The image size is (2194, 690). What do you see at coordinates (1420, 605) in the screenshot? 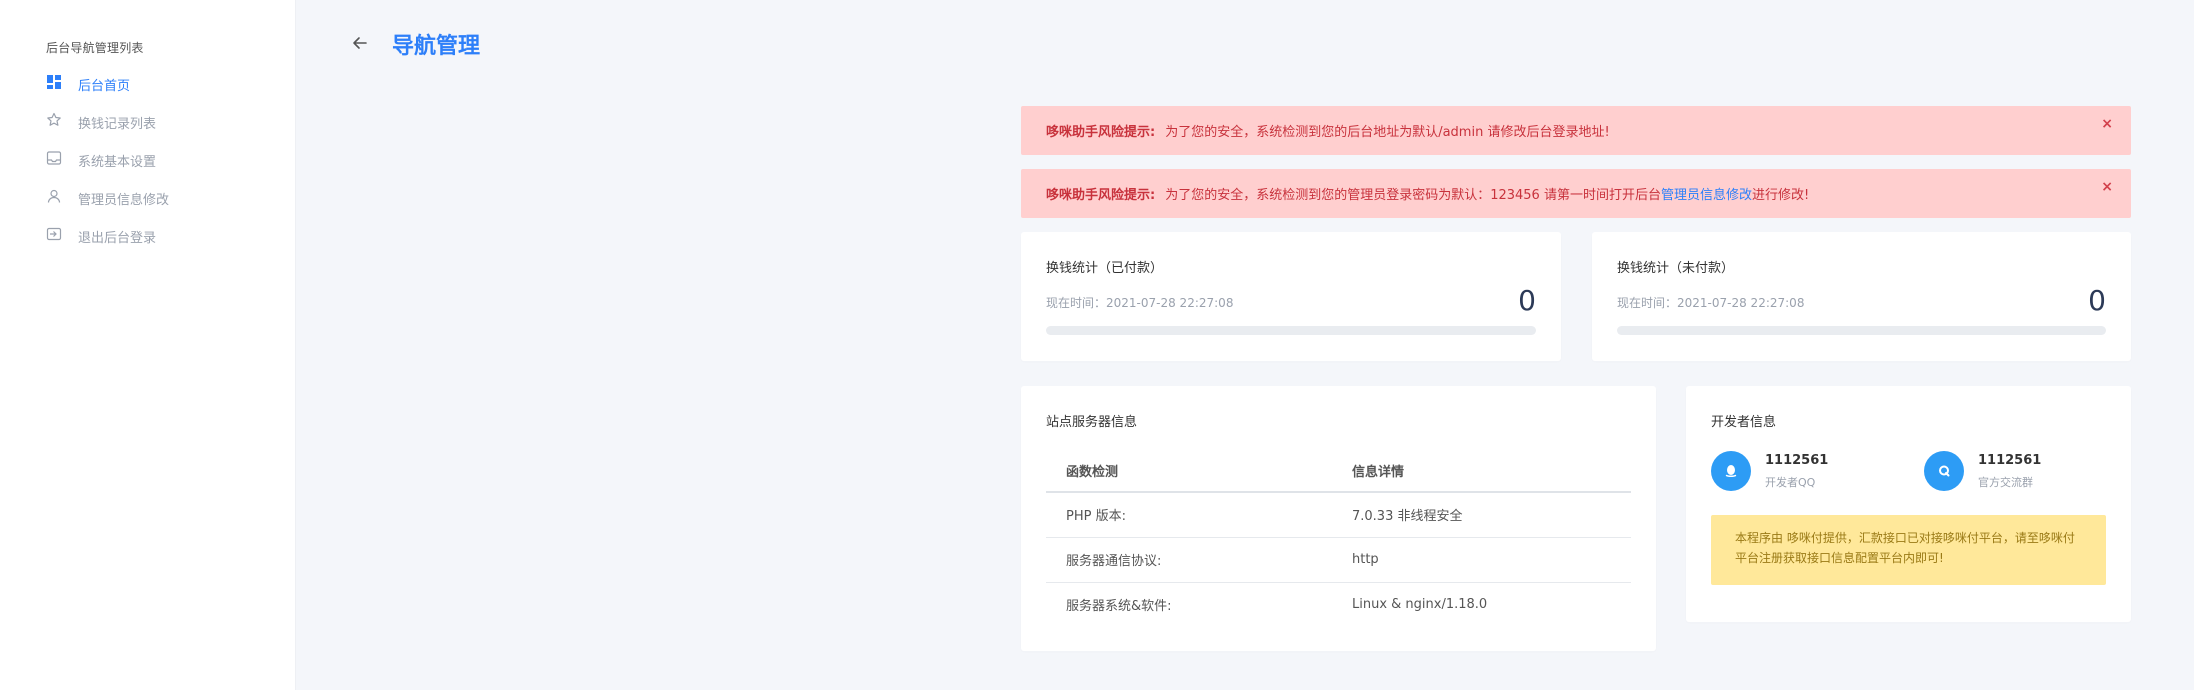
I see `table-cell: Linux & nginx/1.18.0` at bounding box center [1420, 605].